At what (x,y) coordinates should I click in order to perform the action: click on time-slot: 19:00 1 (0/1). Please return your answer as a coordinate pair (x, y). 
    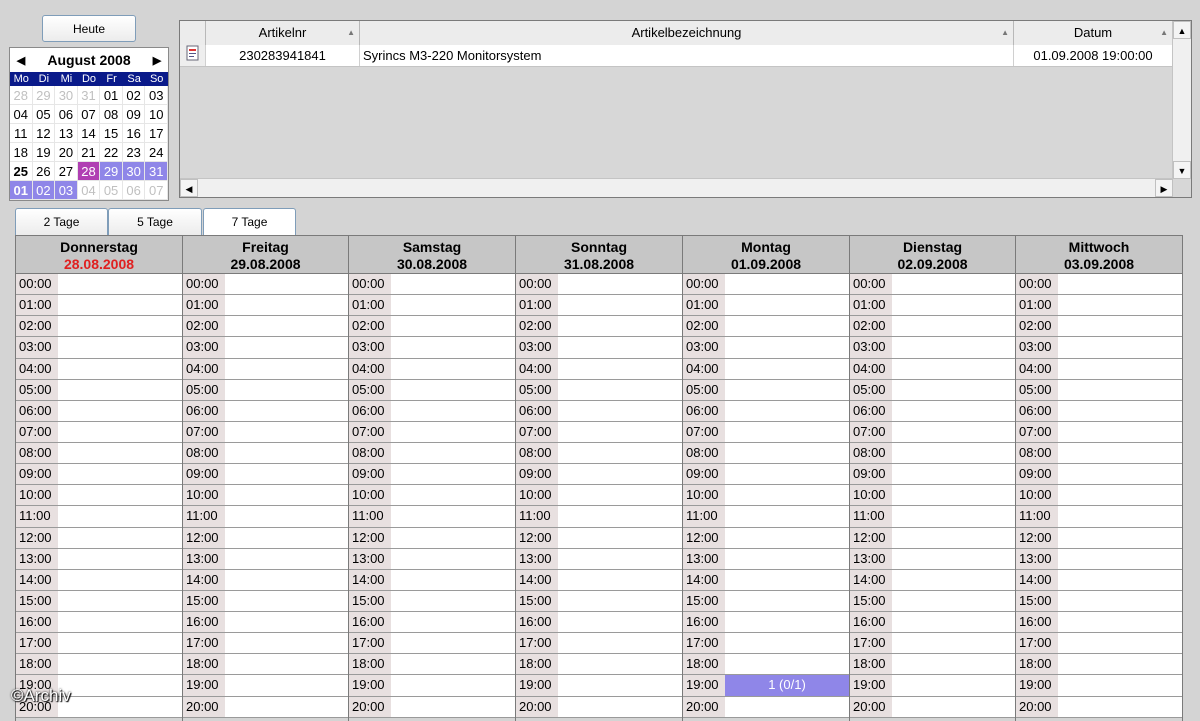
    Looking at the image, I should click on (766, 686).